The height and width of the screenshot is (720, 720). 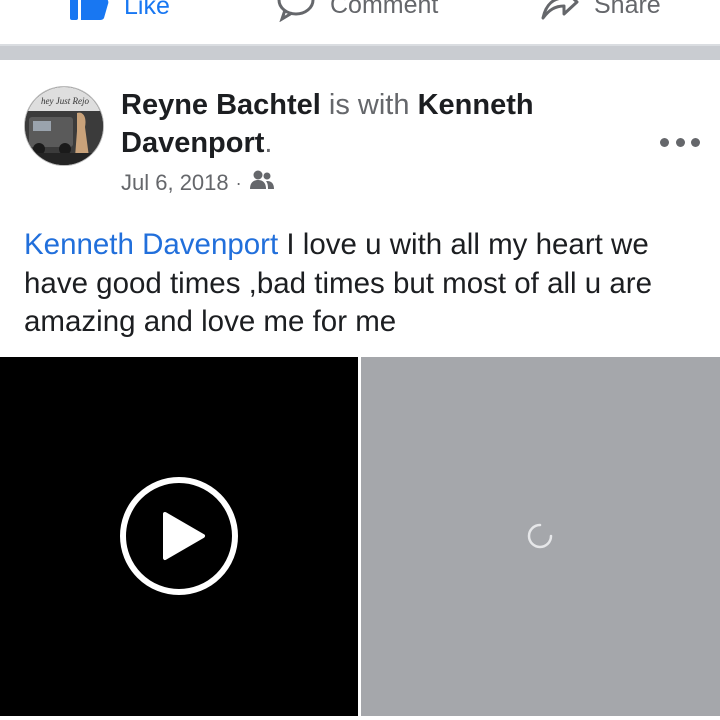 What do you see at coordinates (360, 718) in the screenshot?
I see `bottom-divider` at bounding box center [360, 718].